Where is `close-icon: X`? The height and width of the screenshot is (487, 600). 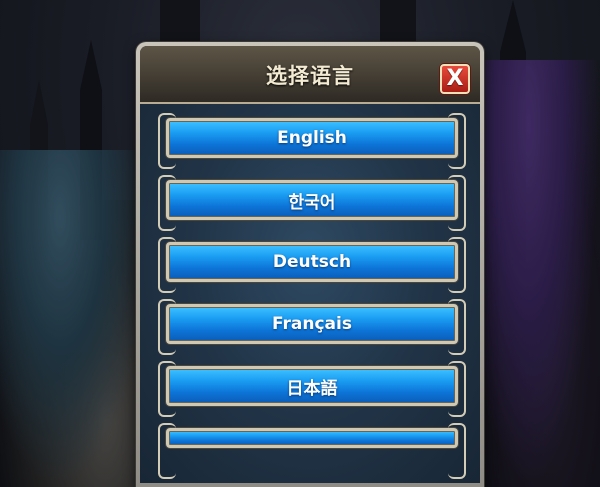 close-icon: X is located at coordinates (455, 78).